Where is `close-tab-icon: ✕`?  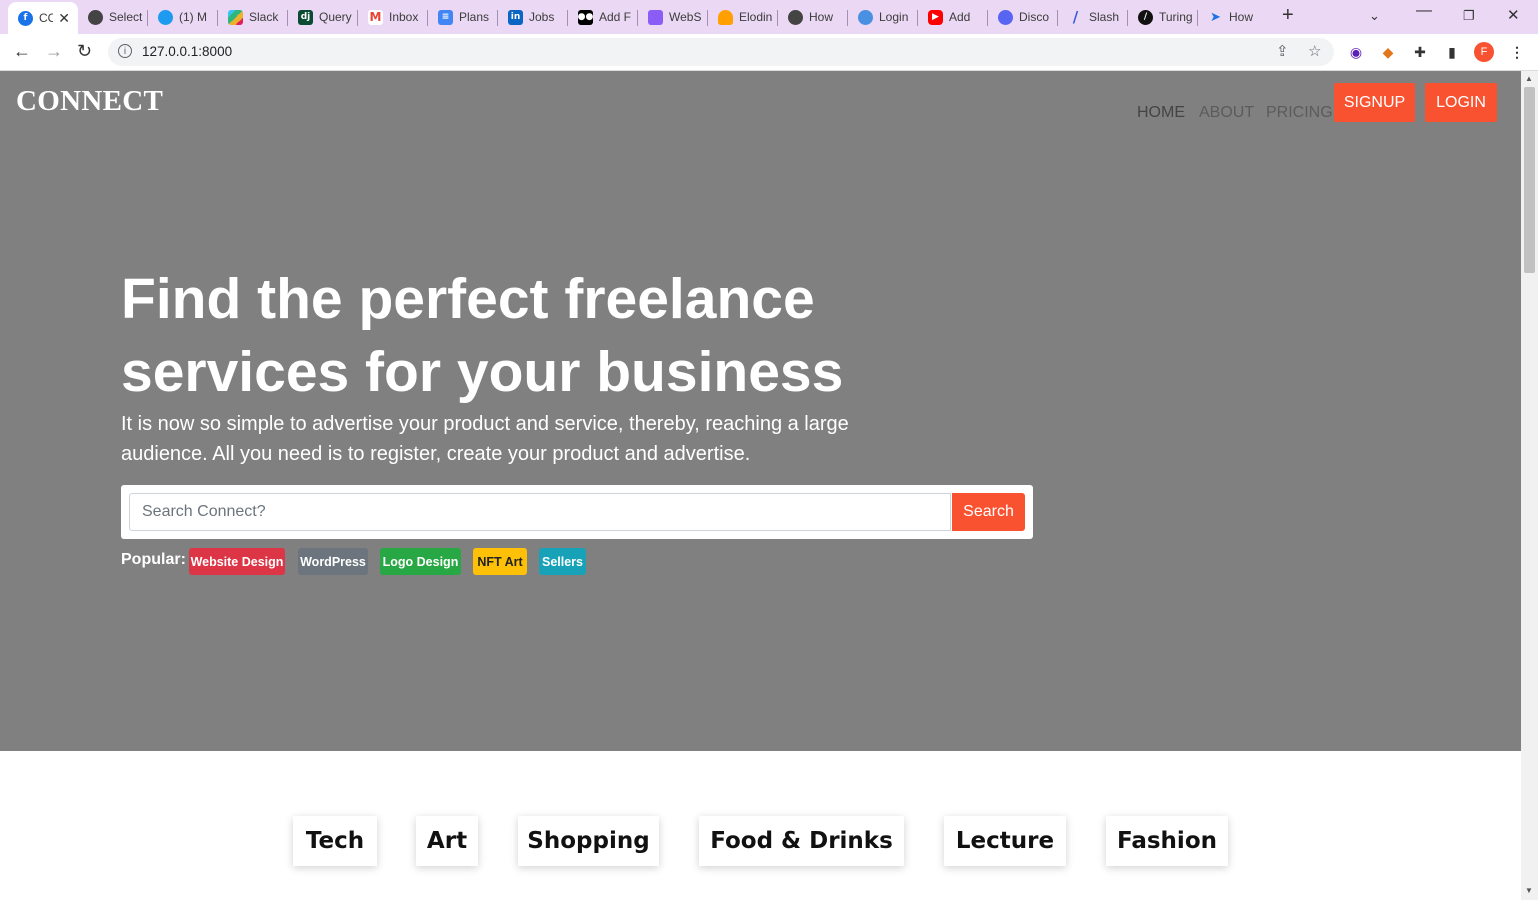
close-tab-icon: ✕ is located at coordinates (64, 18).